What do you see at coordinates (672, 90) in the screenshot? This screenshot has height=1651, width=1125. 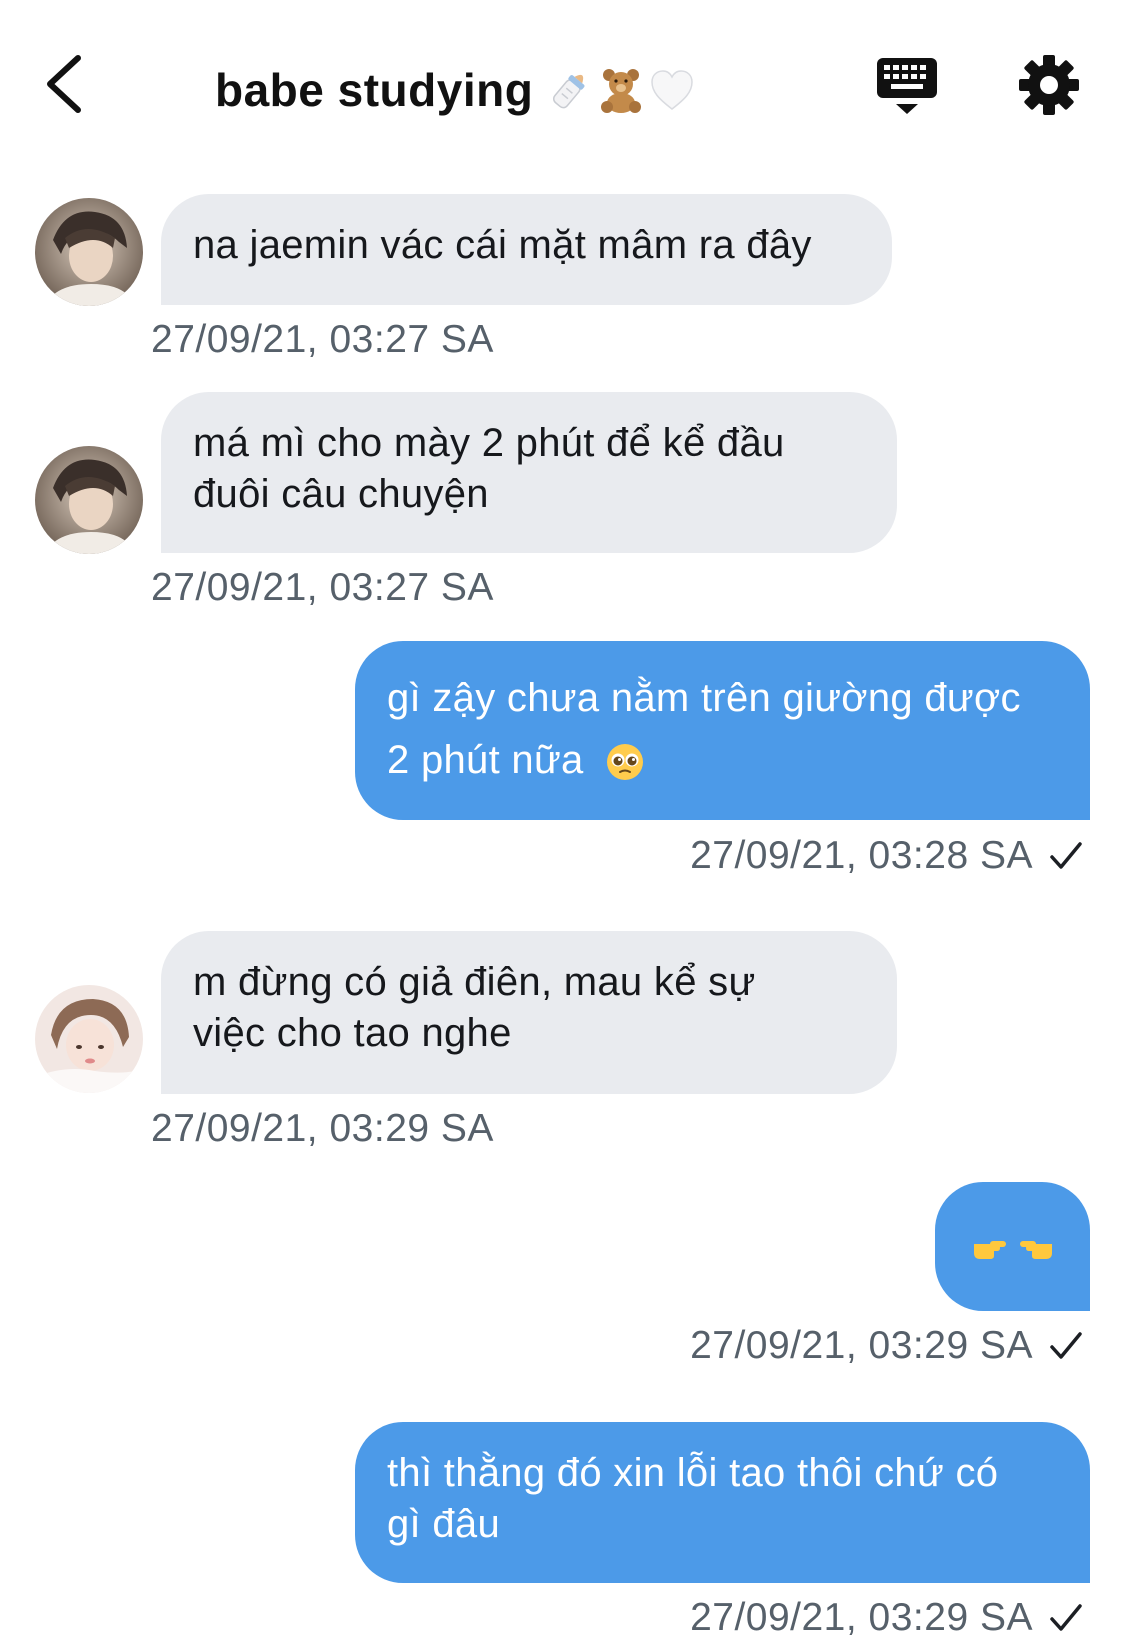 I see `white-heart-icon` at bounding box center [672, 90].